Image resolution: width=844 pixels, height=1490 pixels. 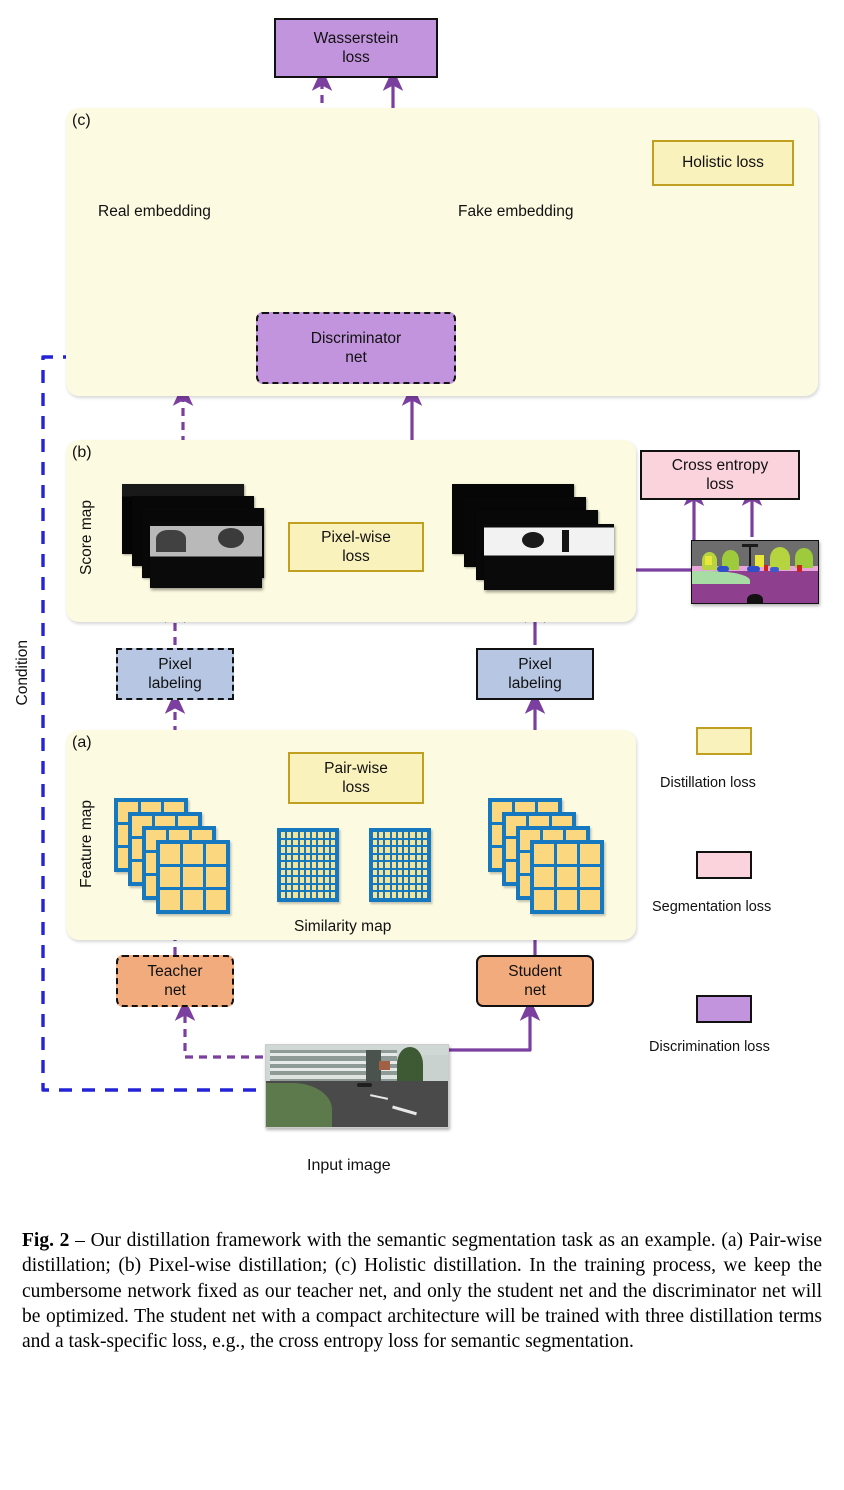 What do you see at coordinates (46, 1240) in the screenshot?
I see `caption-figure-number: Fig. 2` at bounding box center [46, 1240].